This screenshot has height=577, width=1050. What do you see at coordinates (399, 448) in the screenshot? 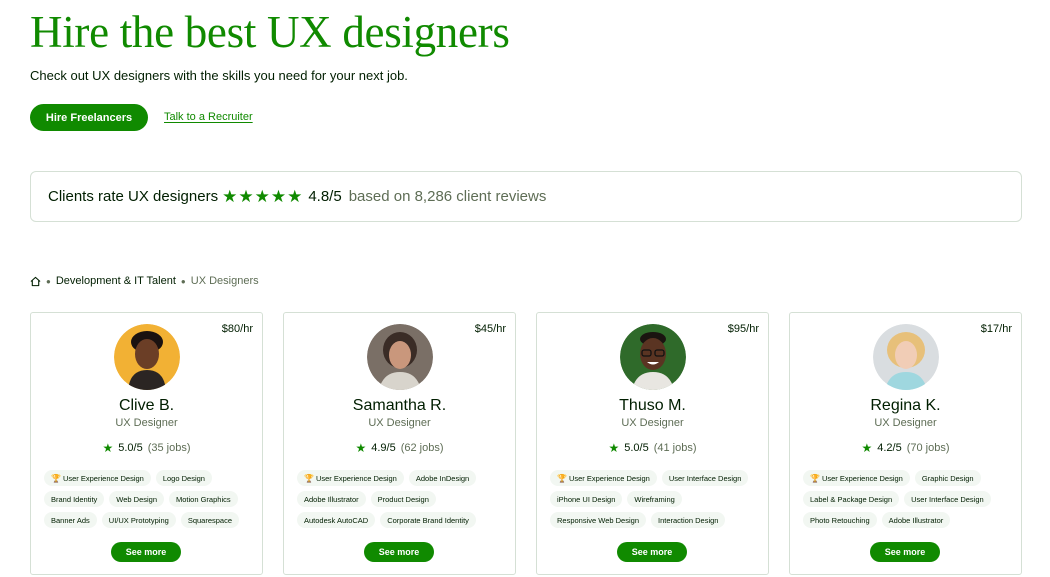
I see `freelancer-rating: ★ 4.9/5 (62 jobs)` at bounding box center [399, 448].